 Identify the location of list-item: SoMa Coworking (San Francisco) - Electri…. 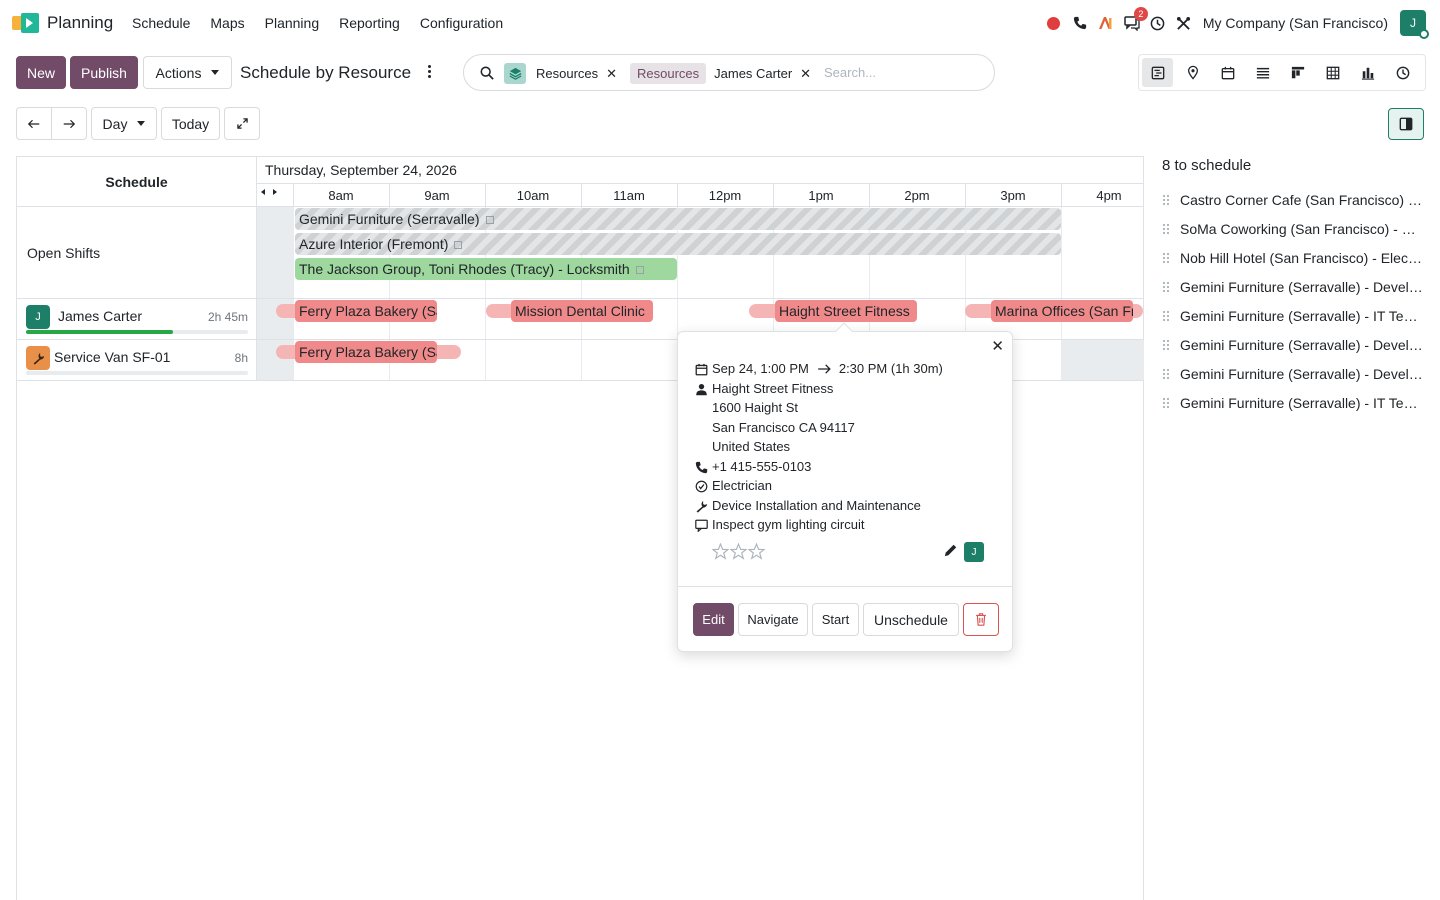
(1293, 228).